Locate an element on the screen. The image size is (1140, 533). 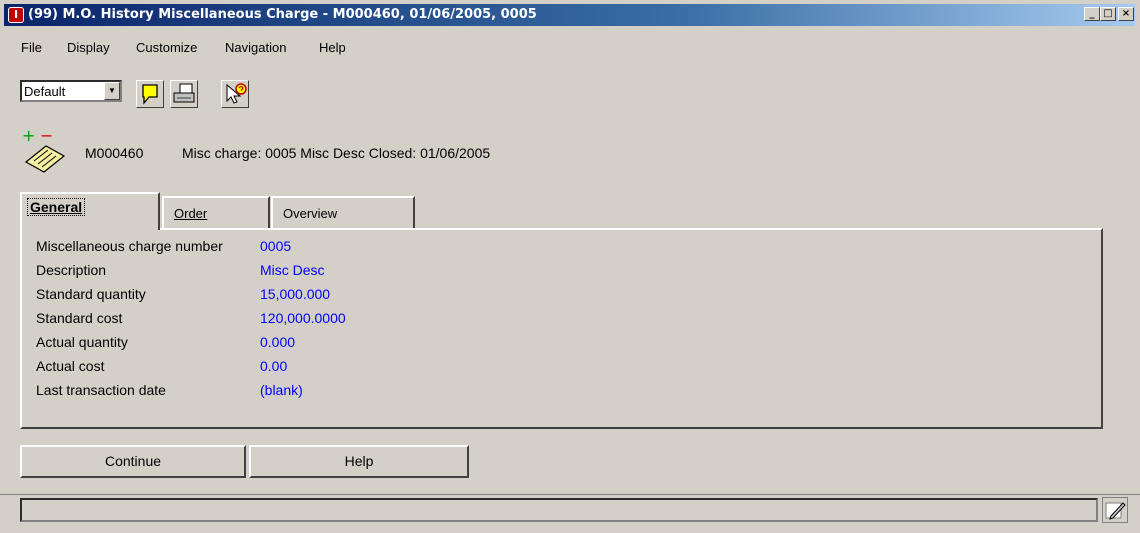
app-icon: I is located at coordinates (16, 15).